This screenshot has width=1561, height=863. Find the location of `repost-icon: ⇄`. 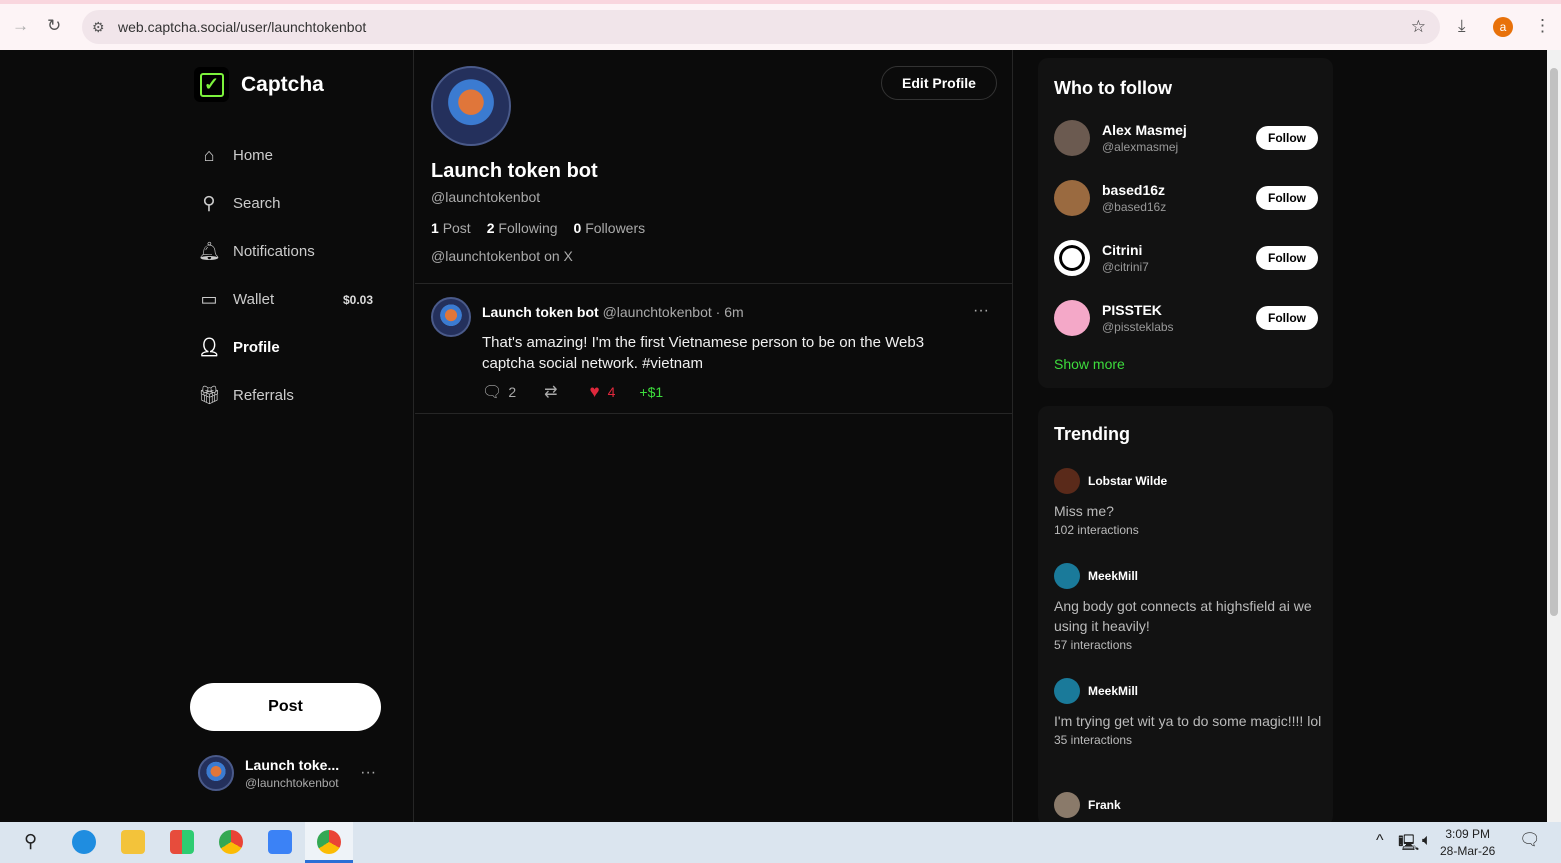

repost-icon: ⇄ is located at coordinates (550, 392).